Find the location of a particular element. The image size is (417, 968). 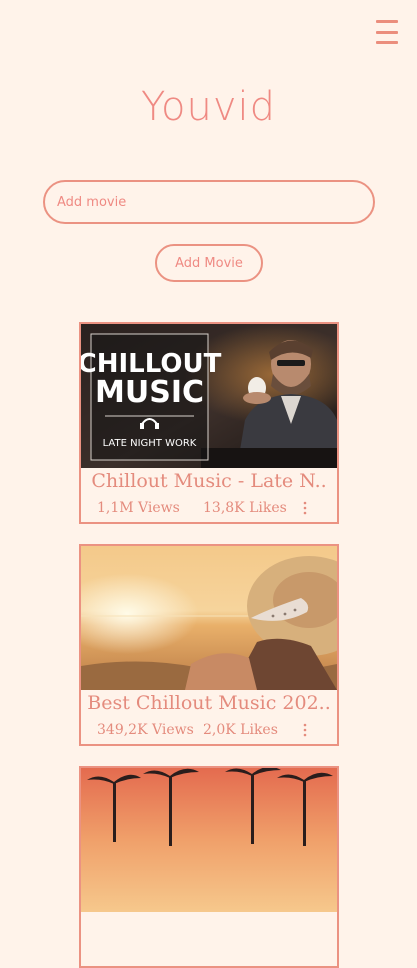

add-movie-button: Add Movie is located at coordinates (209, 263).